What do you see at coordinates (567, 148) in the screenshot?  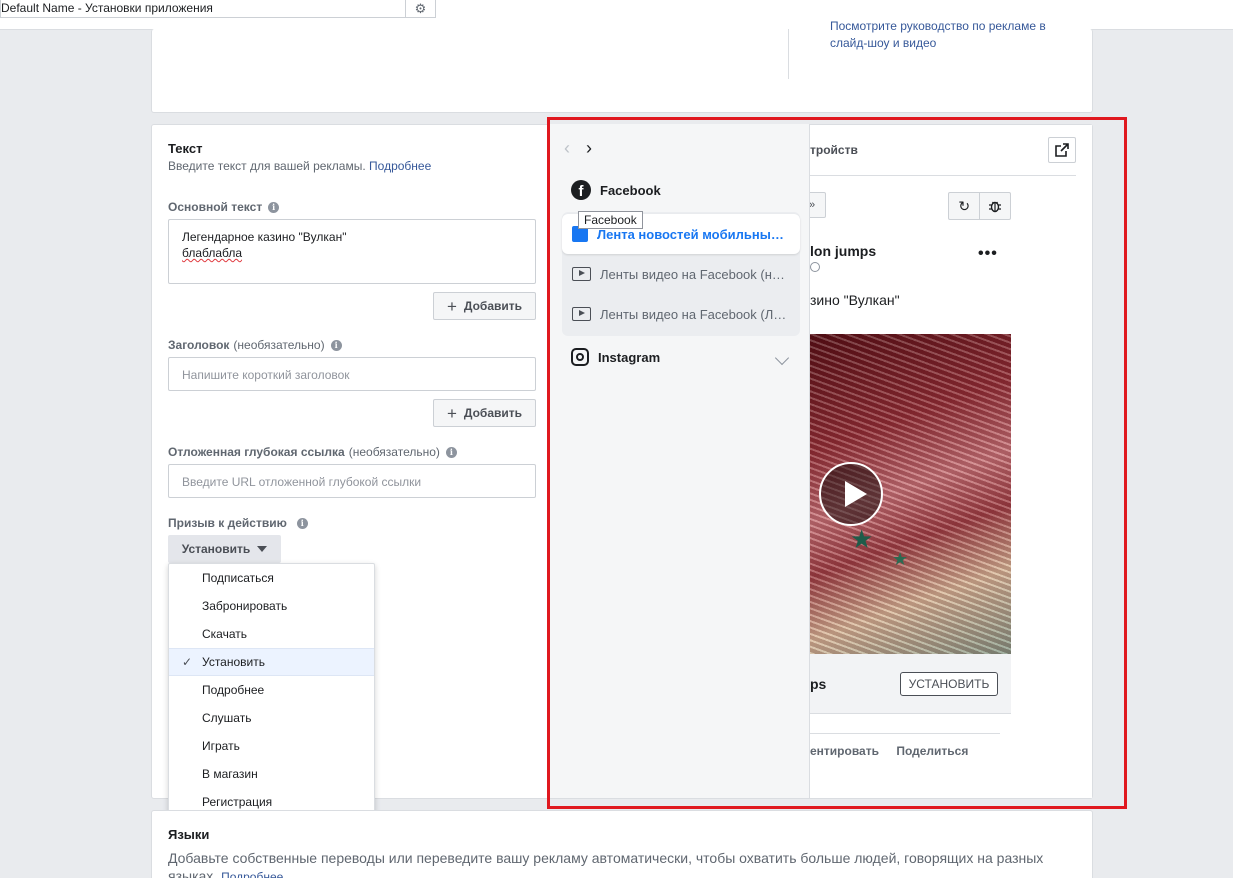 I see `chevron-left-icon: ‹` at bounding box center [567, 148].